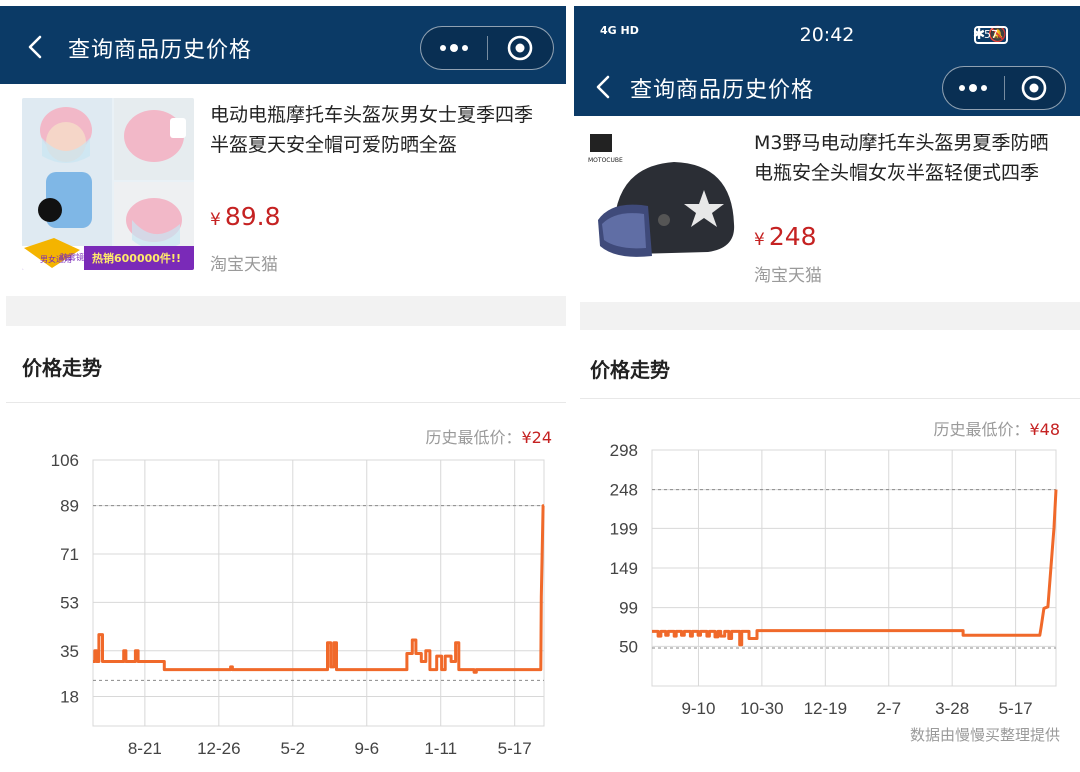 The width and height of the screenshot is (1080, 772). I want to click on y-tick-label: 106, so click(65, 460).